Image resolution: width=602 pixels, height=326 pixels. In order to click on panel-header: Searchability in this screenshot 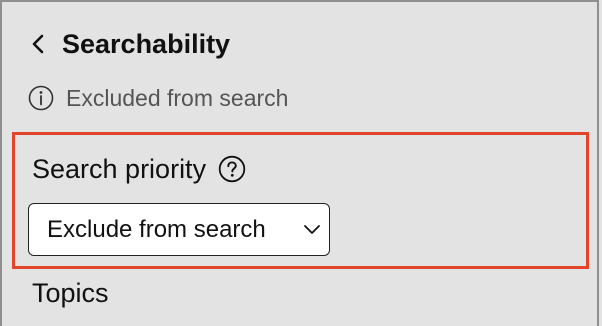, I will do `click(127, 44)`.